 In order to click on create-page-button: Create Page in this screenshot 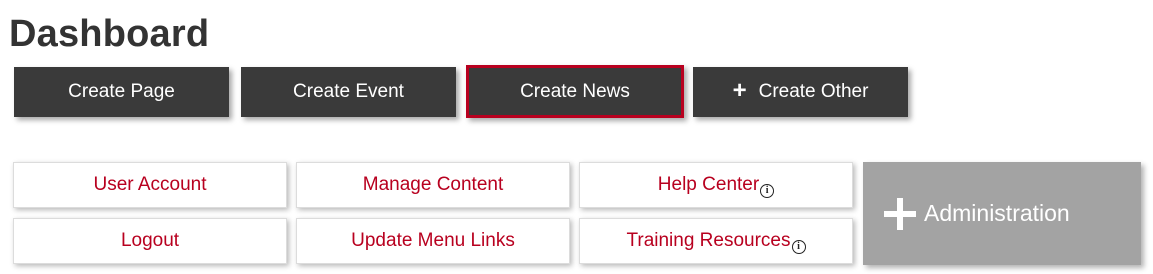, I will do `click(121, 92)`.